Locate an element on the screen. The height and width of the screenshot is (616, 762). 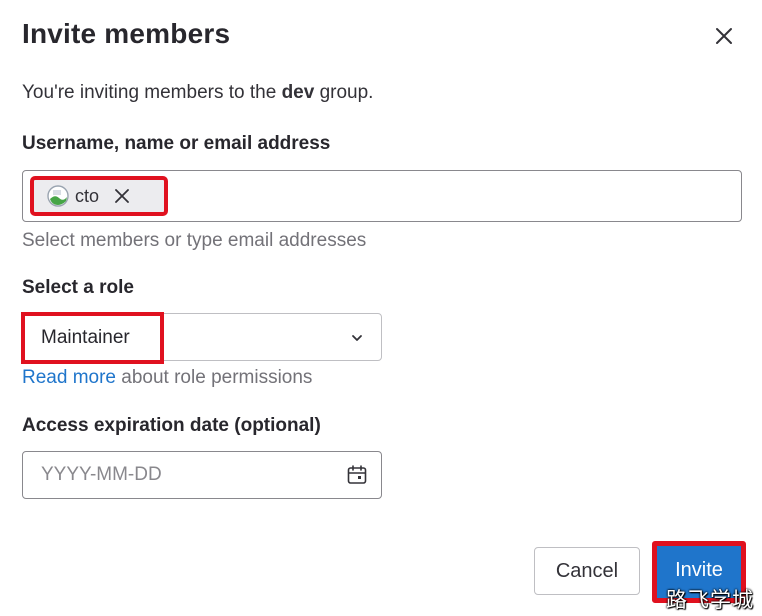
role-selected-value: Maintainer is located at coordinates (92, 338).